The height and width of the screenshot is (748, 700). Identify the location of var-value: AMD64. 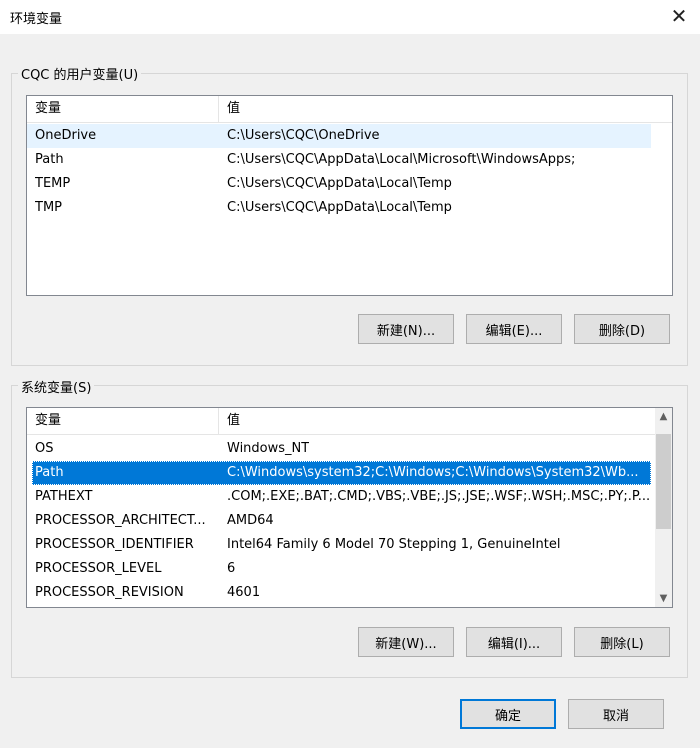
(250, 520).